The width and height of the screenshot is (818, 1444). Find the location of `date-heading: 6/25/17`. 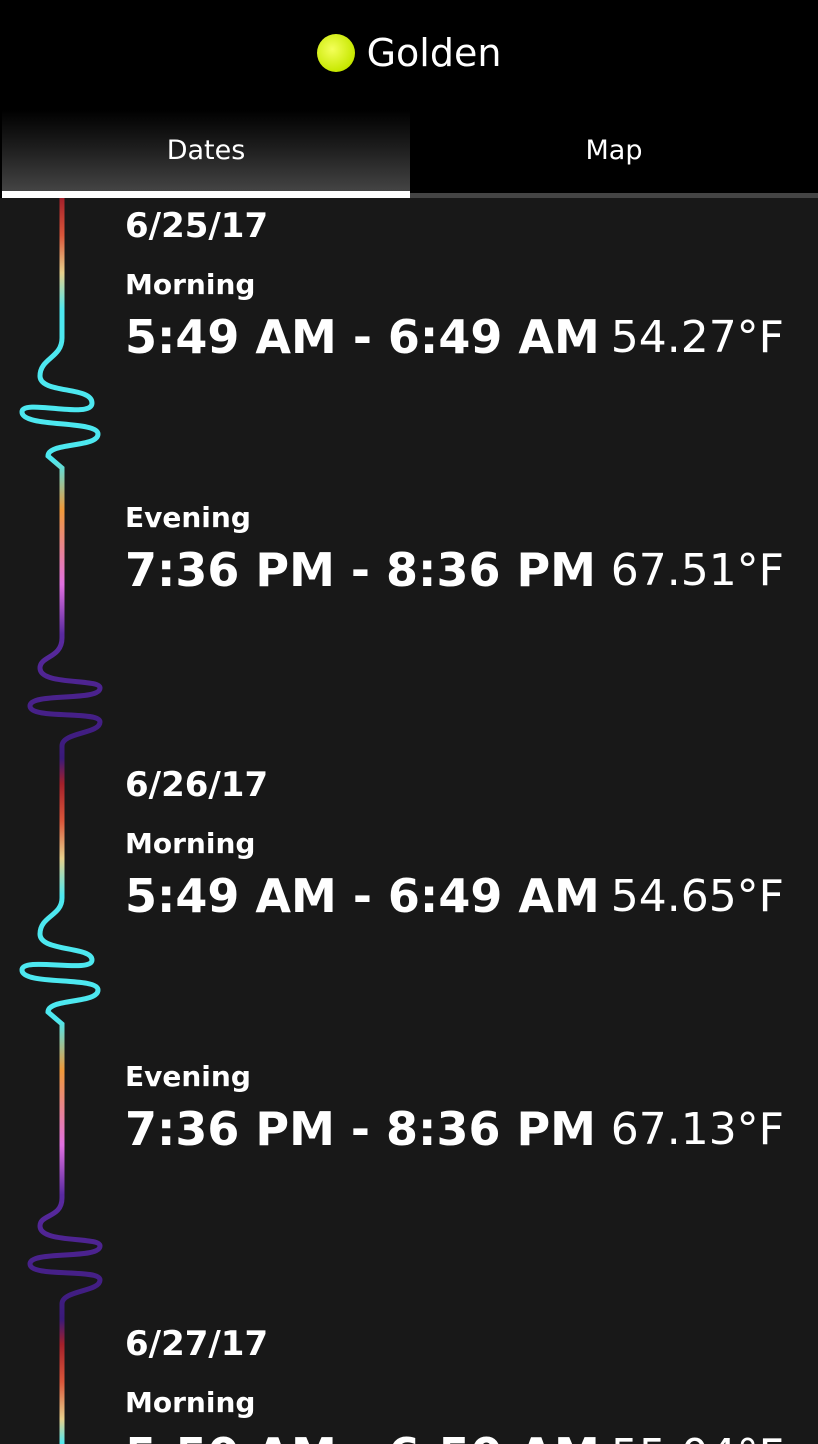

date-heading: 6/25/17 is located at coordinates (197, 226).